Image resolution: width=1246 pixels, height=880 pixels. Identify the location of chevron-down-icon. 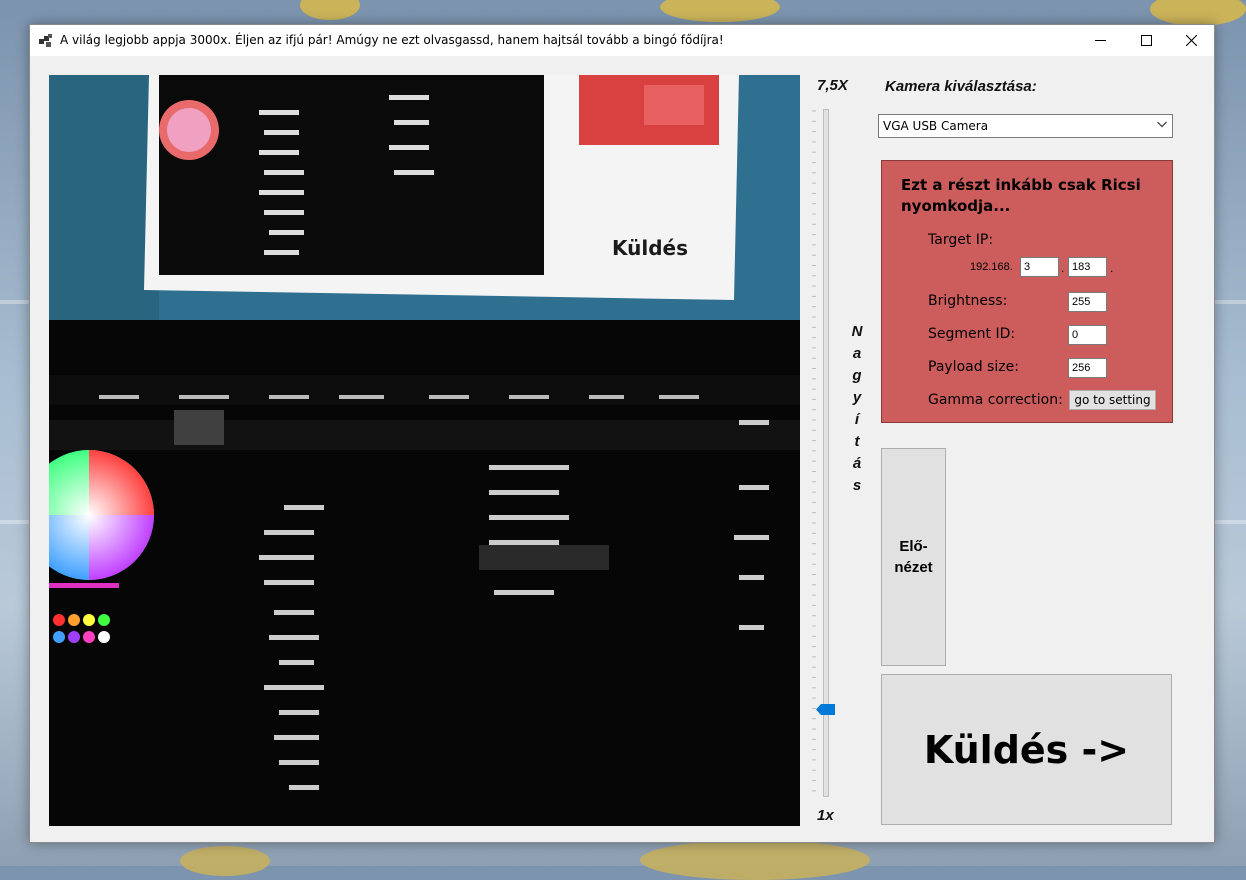
(1162, 124).